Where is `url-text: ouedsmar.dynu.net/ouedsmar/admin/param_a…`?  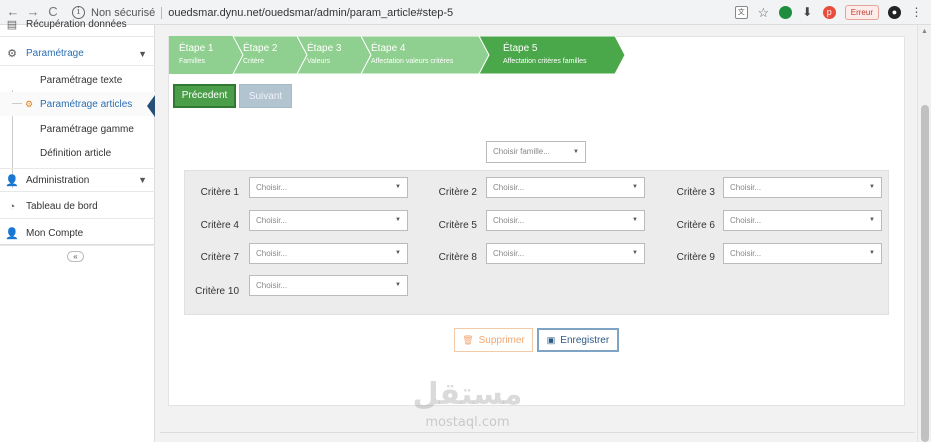
url-text: ouedsmar.dynu.net/ouedsmar/admin/param_a… is located at coordinates (310, 13).